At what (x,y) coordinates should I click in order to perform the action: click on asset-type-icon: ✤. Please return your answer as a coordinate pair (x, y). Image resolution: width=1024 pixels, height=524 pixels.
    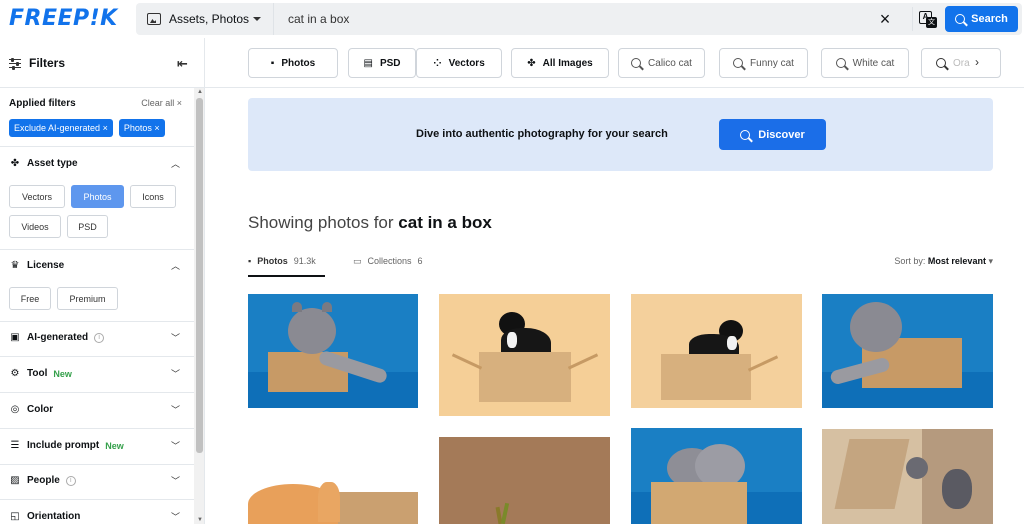
    Looking at the image, I should click on (15, 163).